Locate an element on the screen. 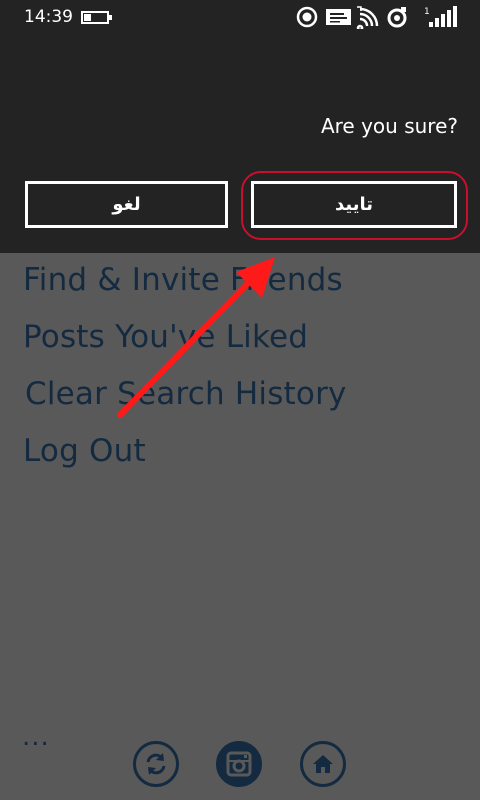  home-icon is located at coordinates (323, 764).